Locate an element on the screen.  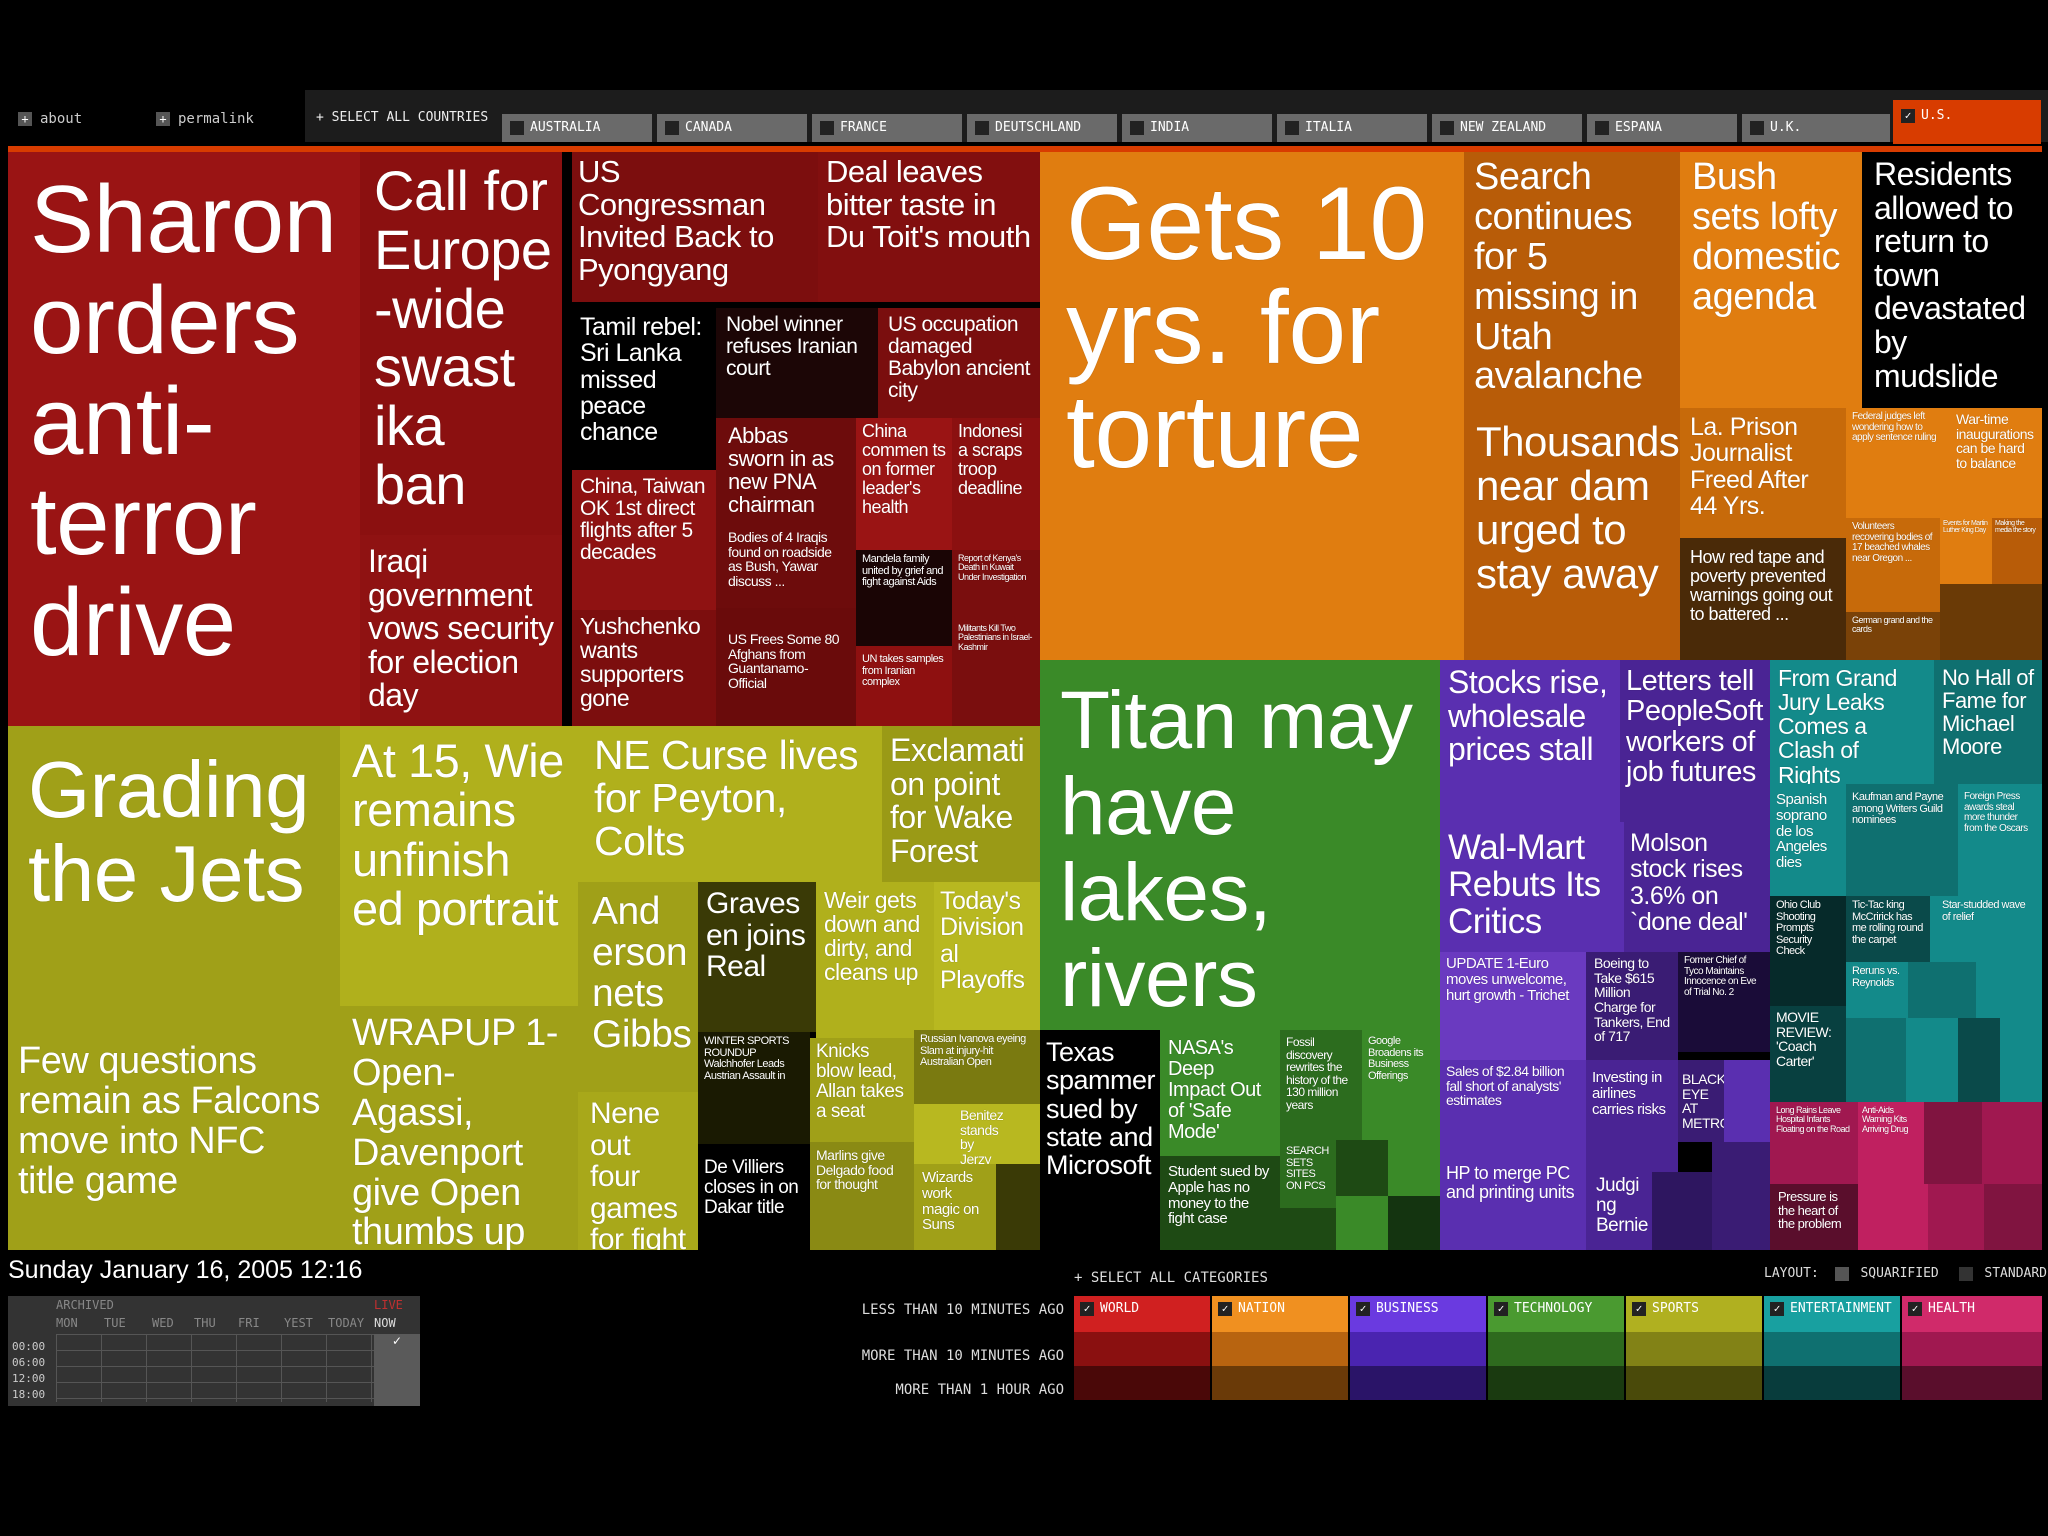
story-tile: Yushchenko wants supporters gone is located at coordinates (644, 668).